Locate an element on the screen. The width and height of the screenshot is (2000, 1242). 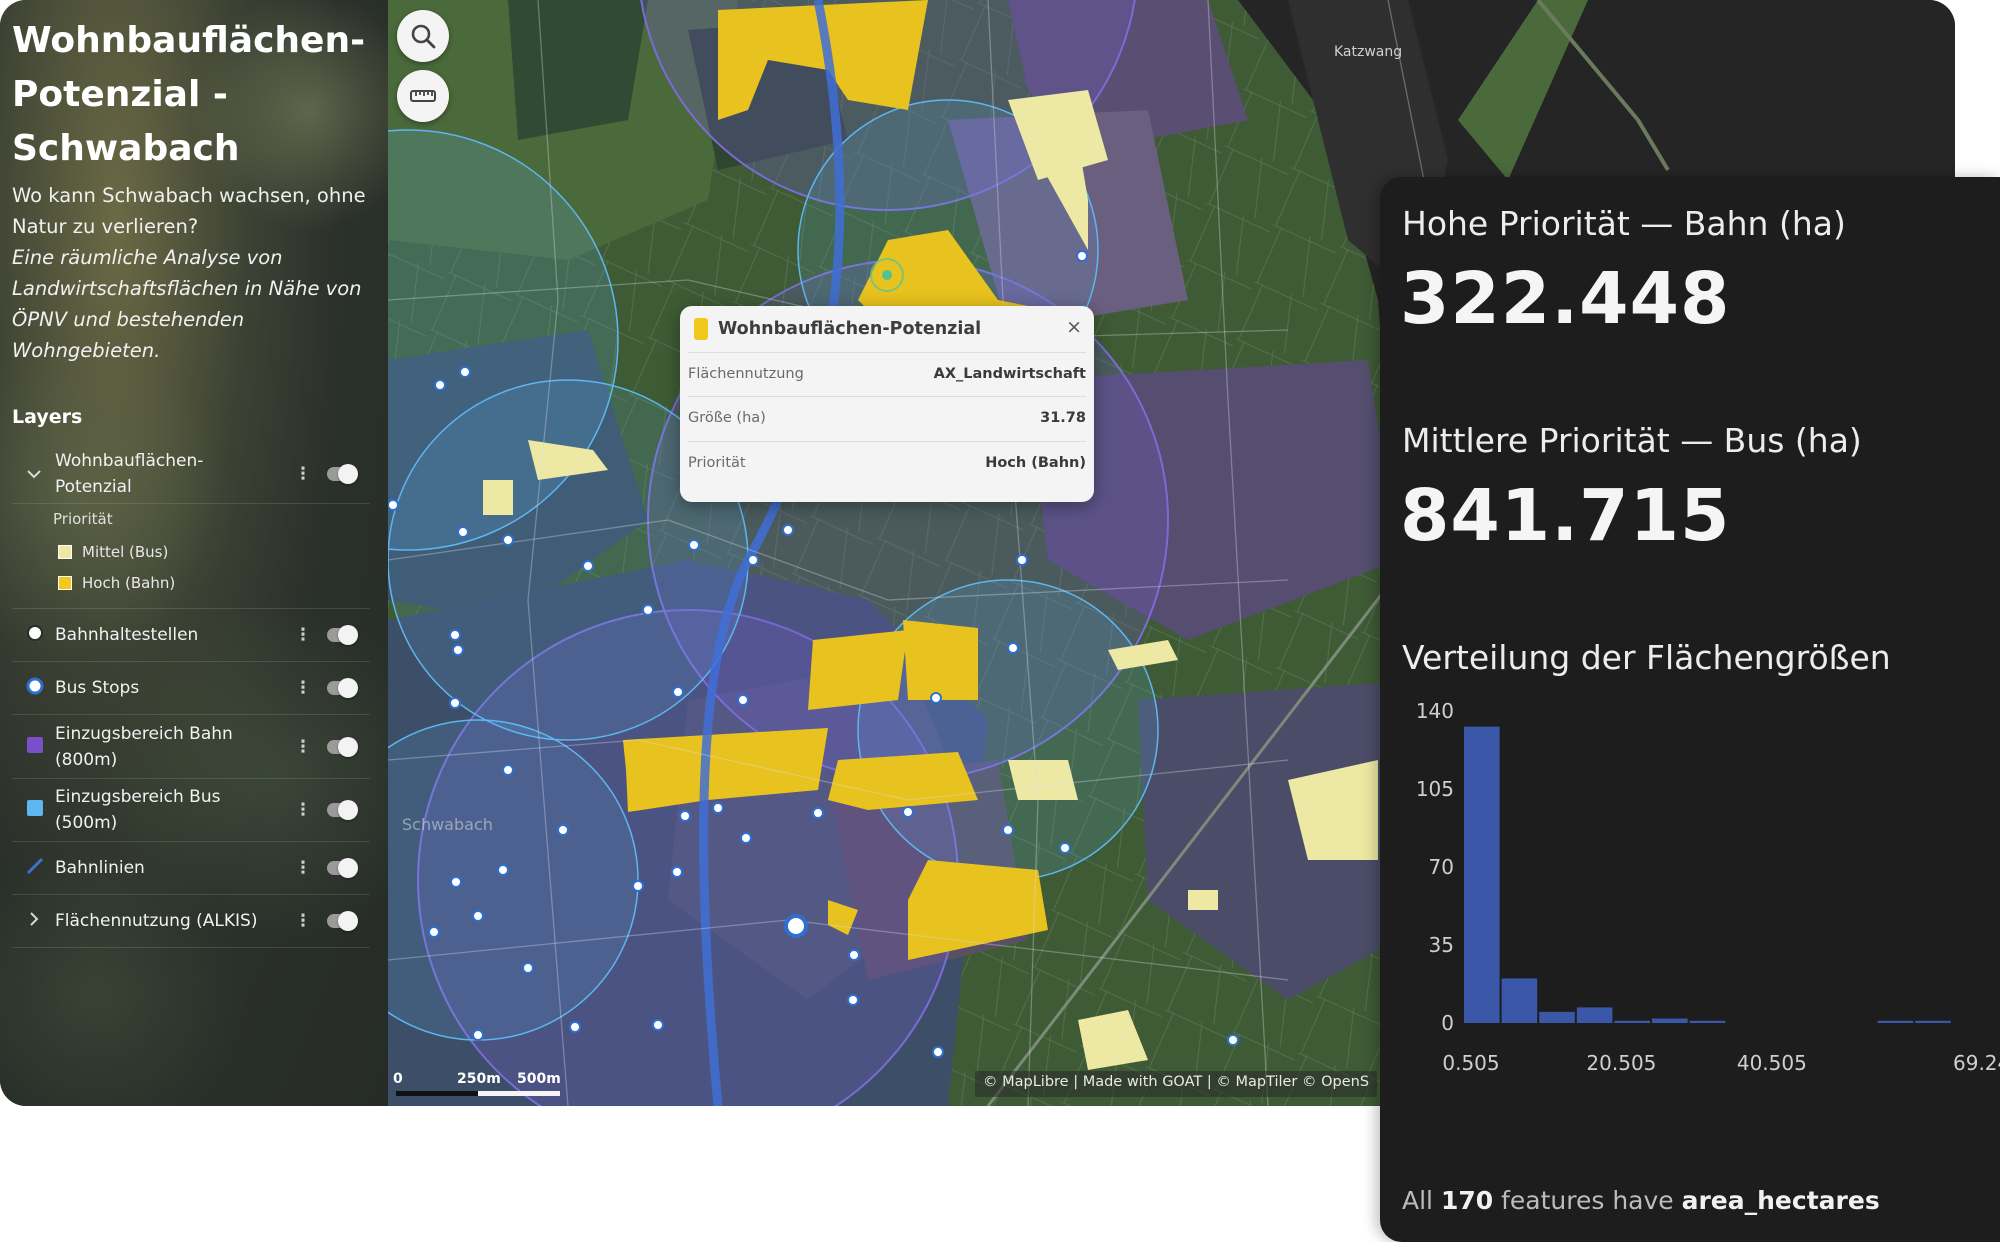
layer-label: Flächennutzung (ALKIS) is located at coordinates (156, 921).